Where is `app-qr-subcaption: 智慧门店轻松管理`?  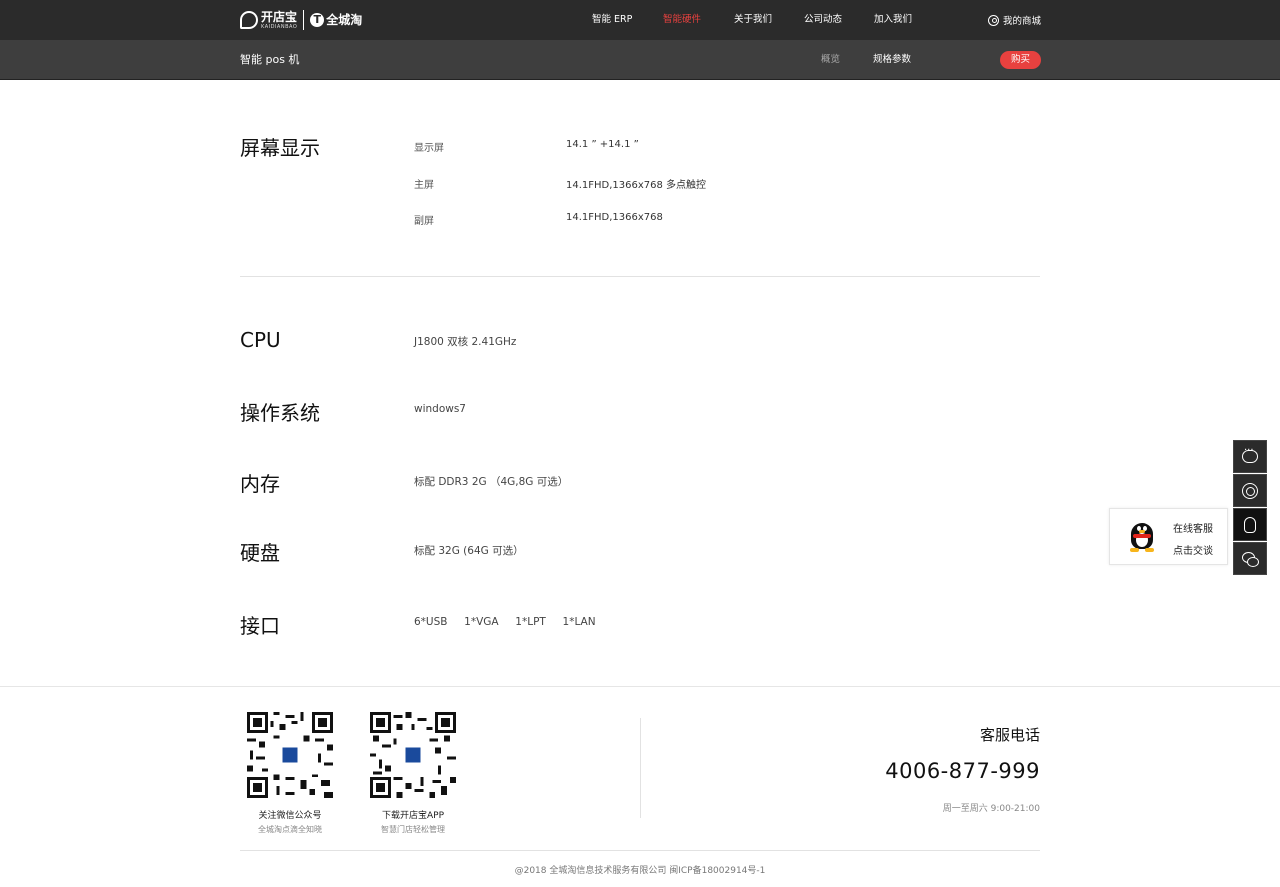
app-qr-subcaption: 智慧门店轻松管理 is located at coordinates (413, 829).